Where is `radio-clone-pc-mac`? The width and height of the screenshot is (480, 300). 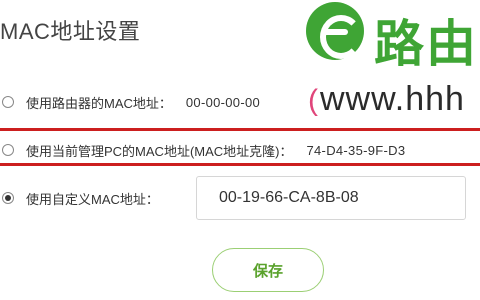 radio-clone-pc-mac is located at coordinates (8, 150).